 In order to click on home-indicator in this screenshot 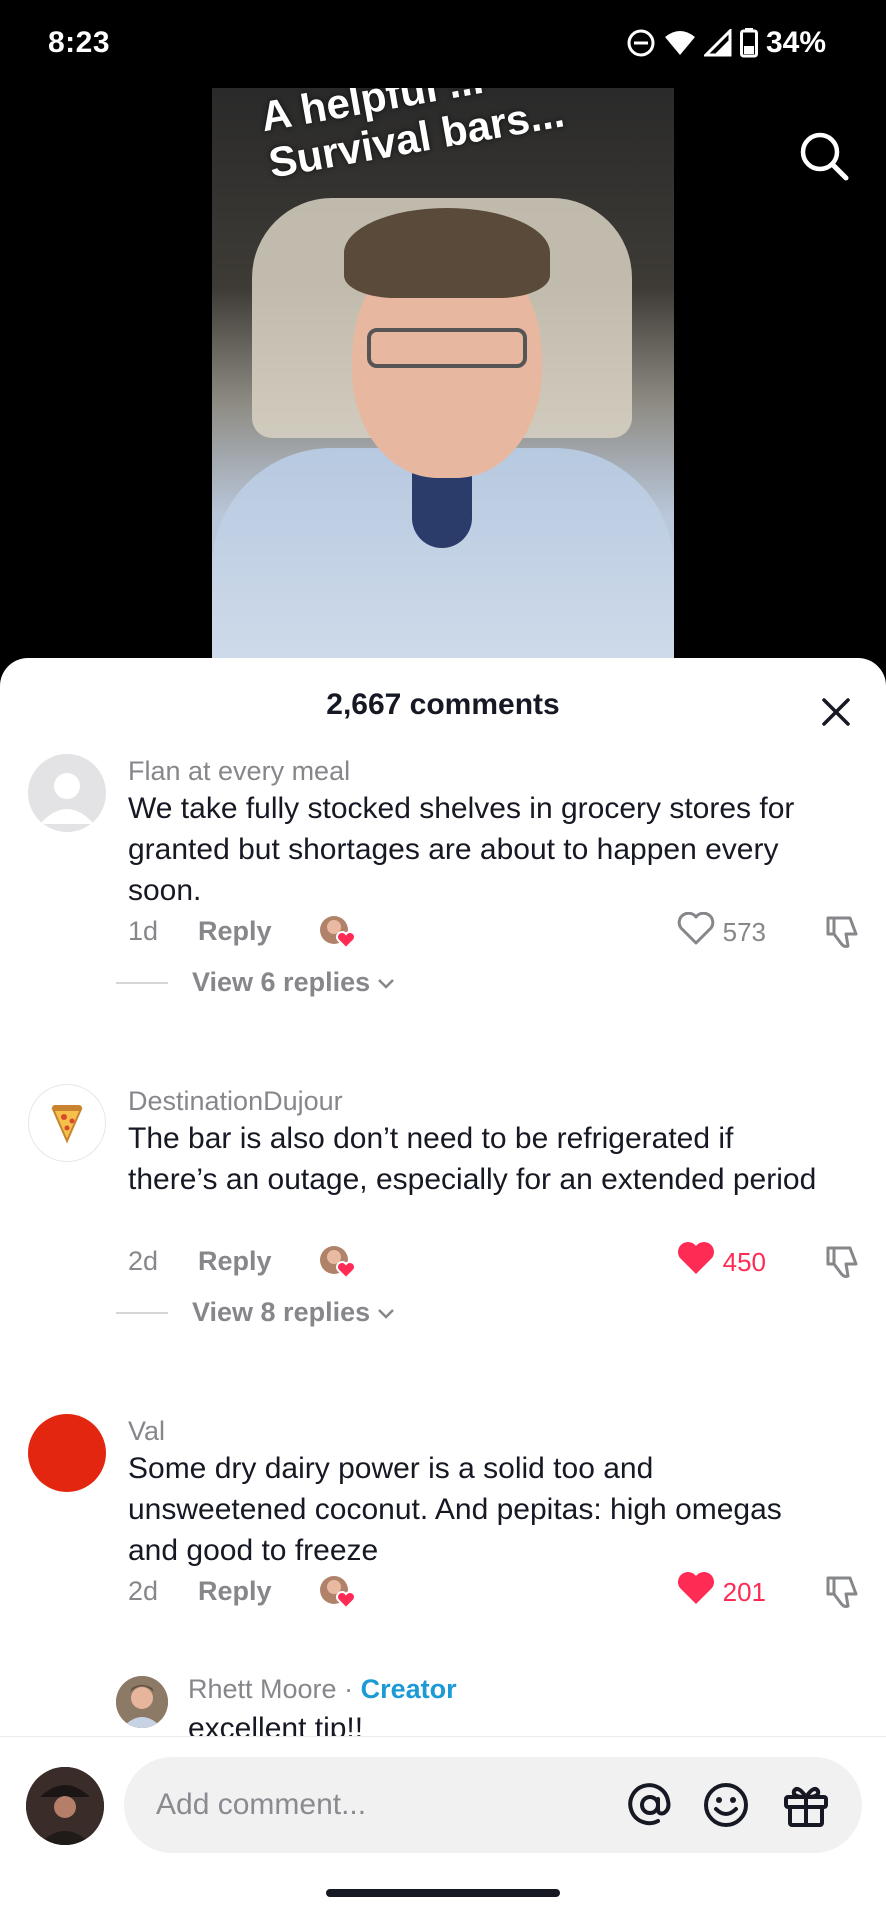, I will do `click(443, 1893)`.